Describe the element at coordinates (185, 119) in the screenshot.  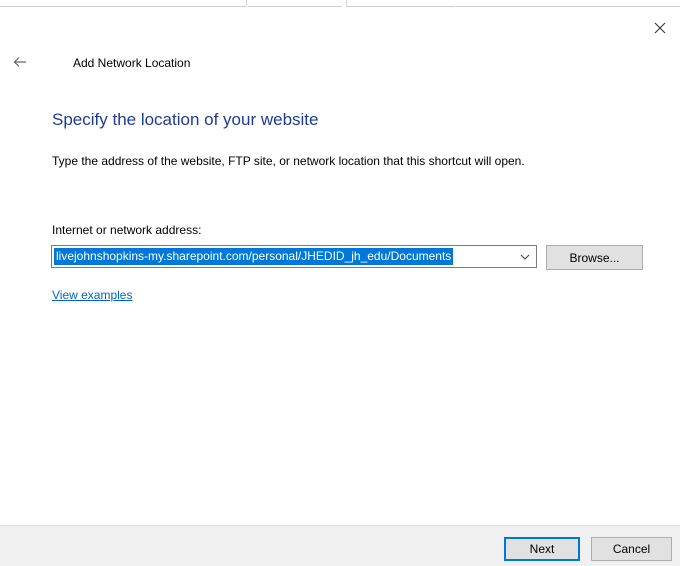
I see `page-heading: Specify the location of your website` at that location.